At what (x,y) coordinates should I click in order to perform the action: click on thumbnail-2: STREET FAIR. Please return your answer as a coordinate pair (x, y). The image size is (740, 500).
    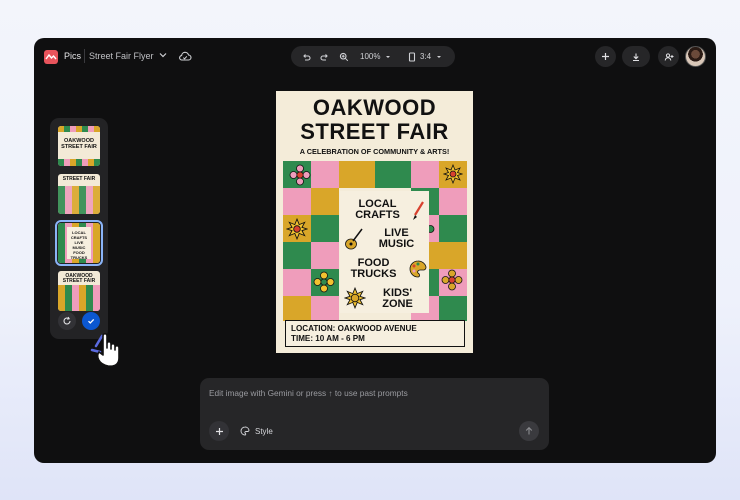
    Looking at the image, I should click on (79, 194).